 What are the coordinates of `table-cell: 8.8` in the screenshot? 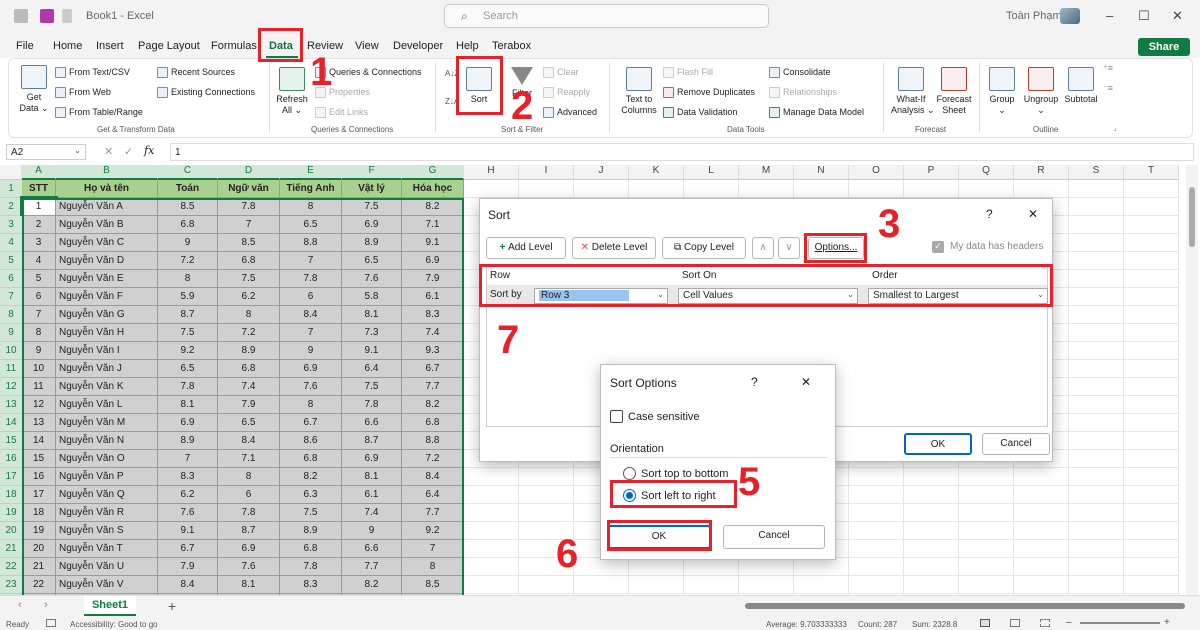 It's located at (433, 441).